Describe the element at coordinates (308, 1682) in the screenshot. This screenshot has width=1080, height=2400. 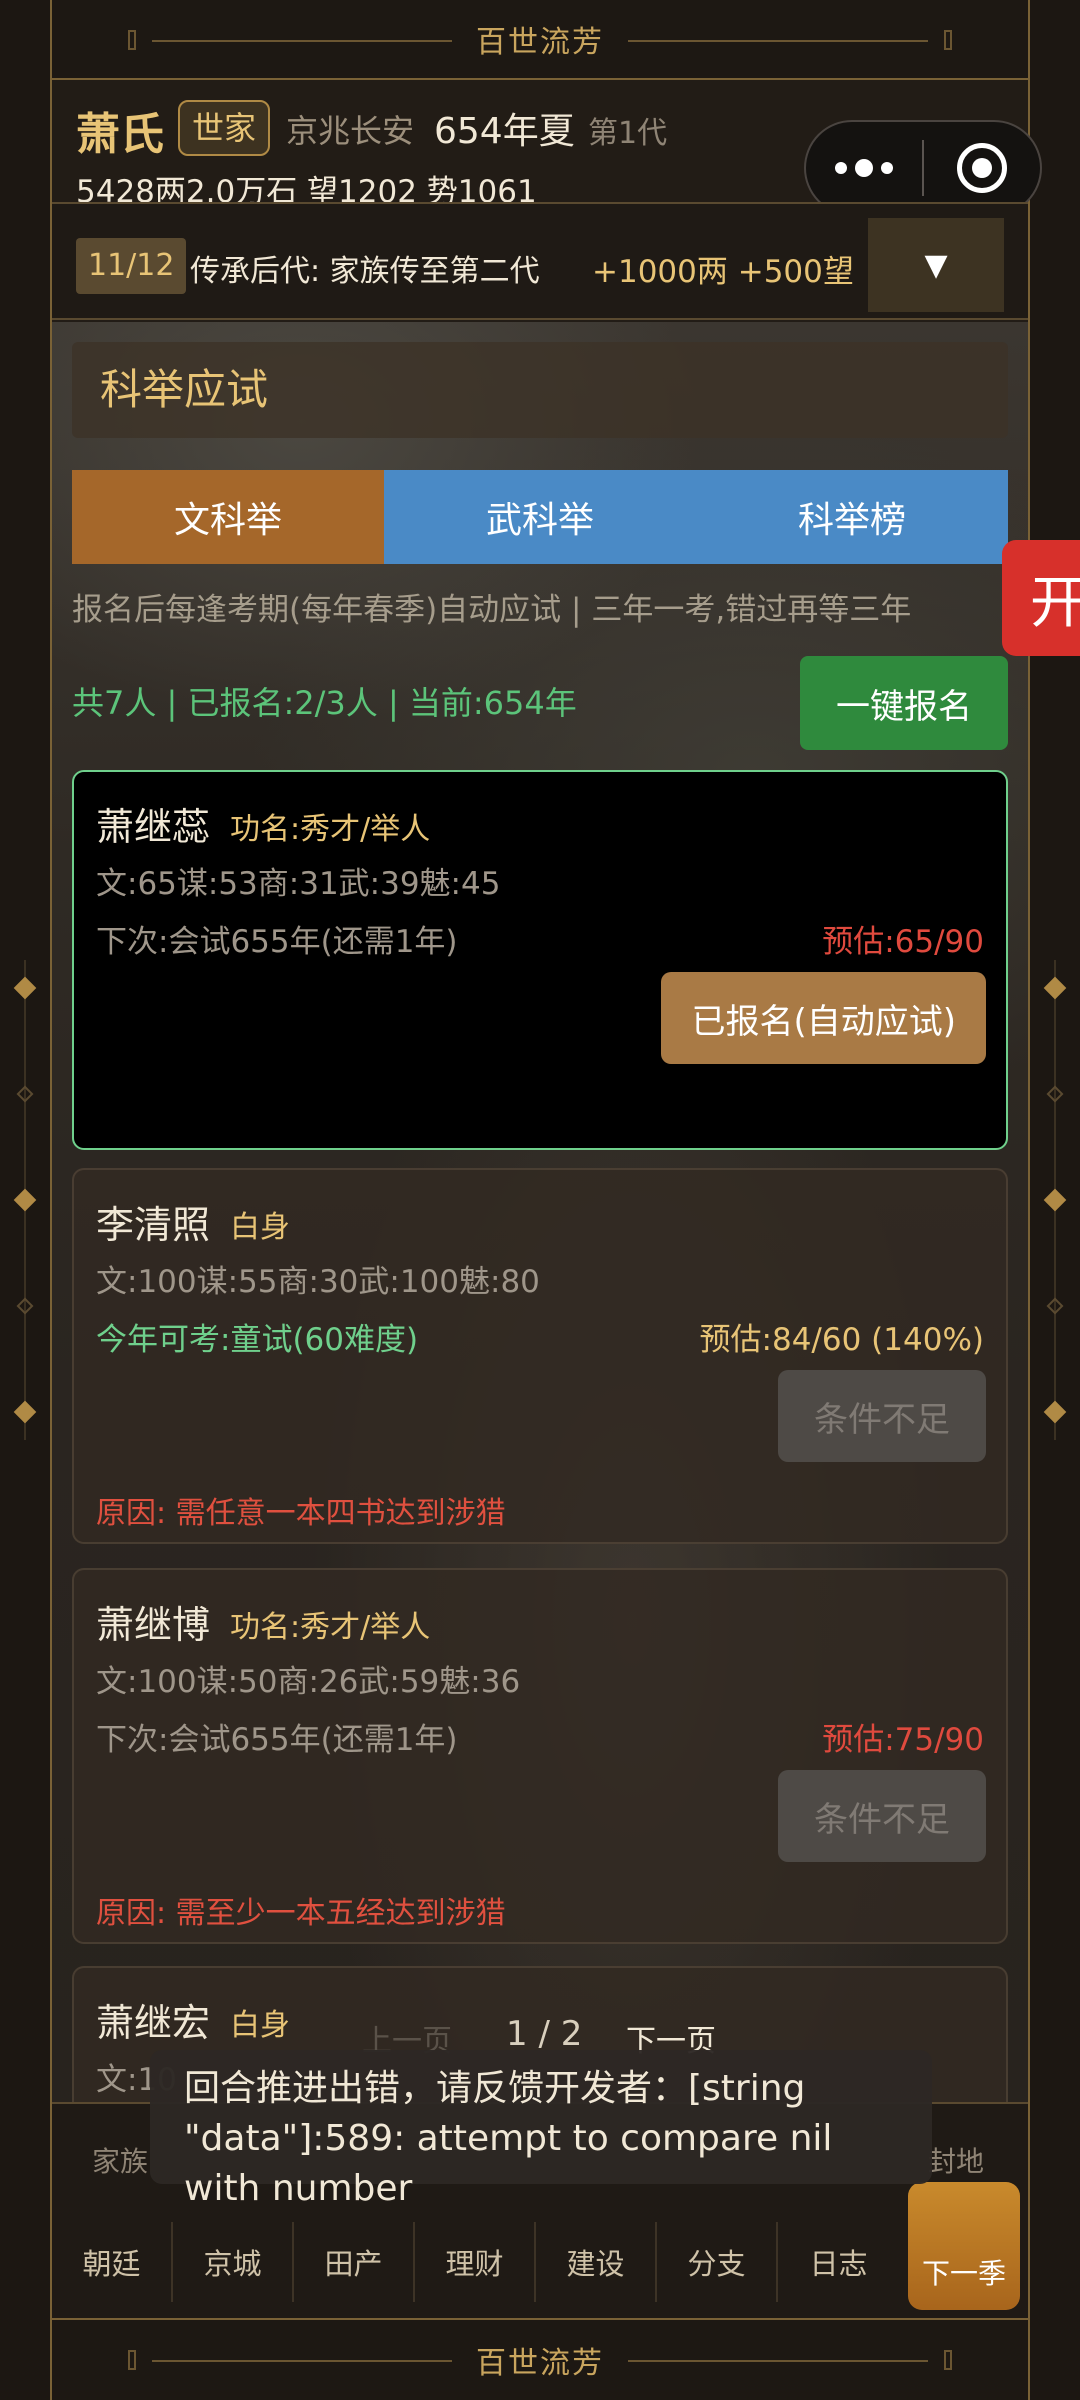
I see `candidate-attributes: 文:100谋:50商:26武:59魅:36` at that location.